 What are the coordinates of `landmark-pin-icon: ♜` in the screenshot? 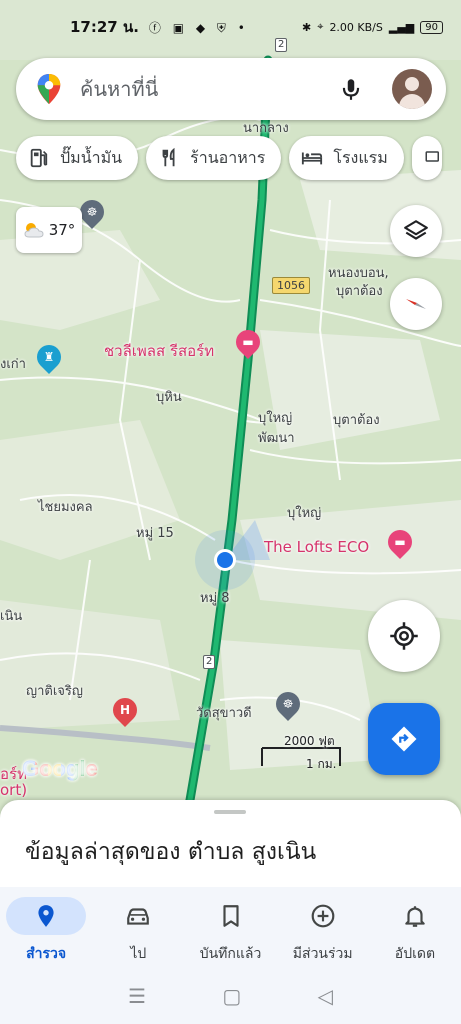 It's located at (49, 357).